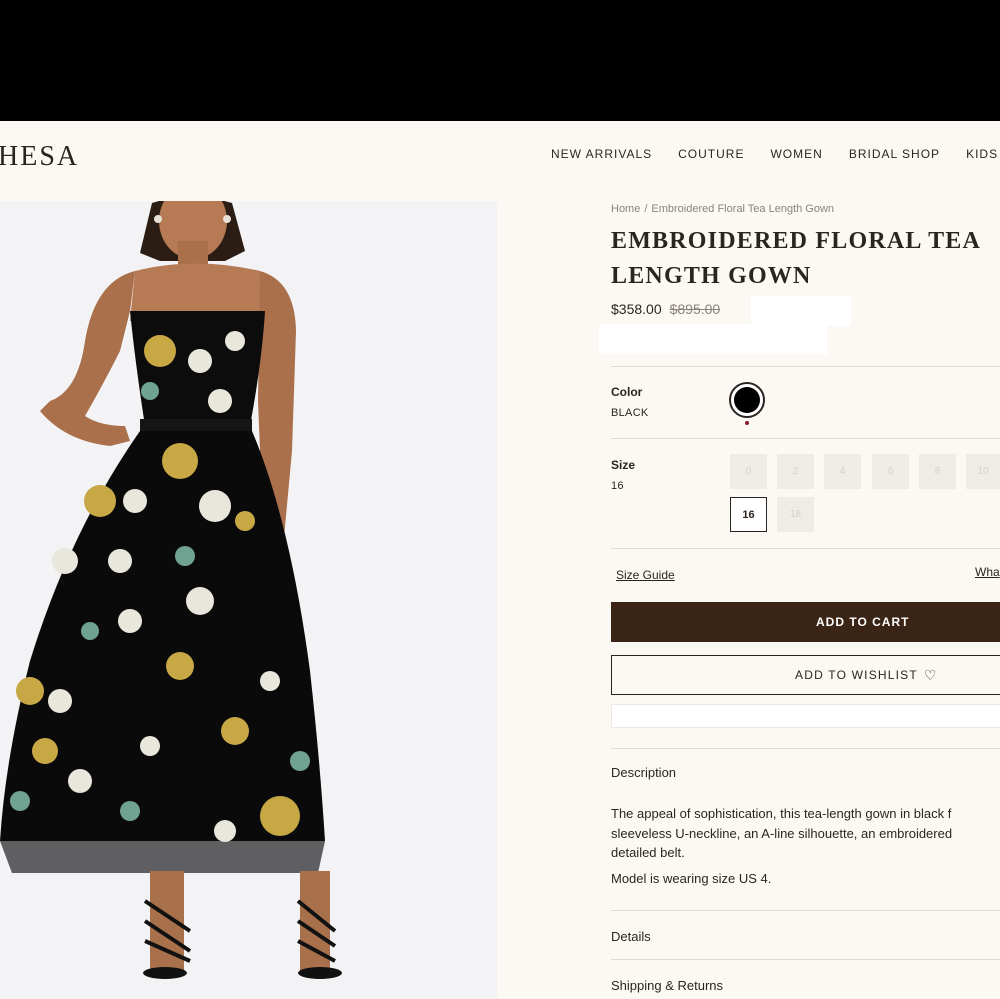  I want to click on add-to-cart-button: ADD TO CART, so click(805, 622).